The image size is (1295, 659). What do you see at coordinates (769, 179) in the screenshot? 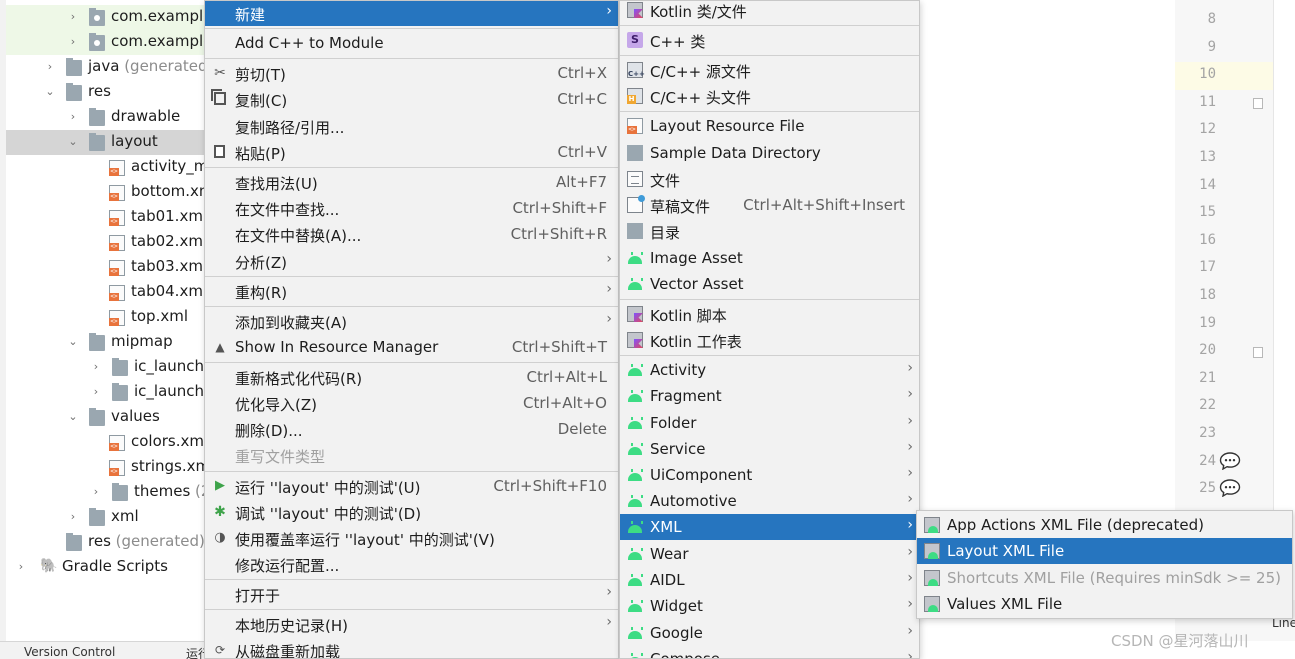
I see `menu-item: 文件` at bounding box center [769, 179].